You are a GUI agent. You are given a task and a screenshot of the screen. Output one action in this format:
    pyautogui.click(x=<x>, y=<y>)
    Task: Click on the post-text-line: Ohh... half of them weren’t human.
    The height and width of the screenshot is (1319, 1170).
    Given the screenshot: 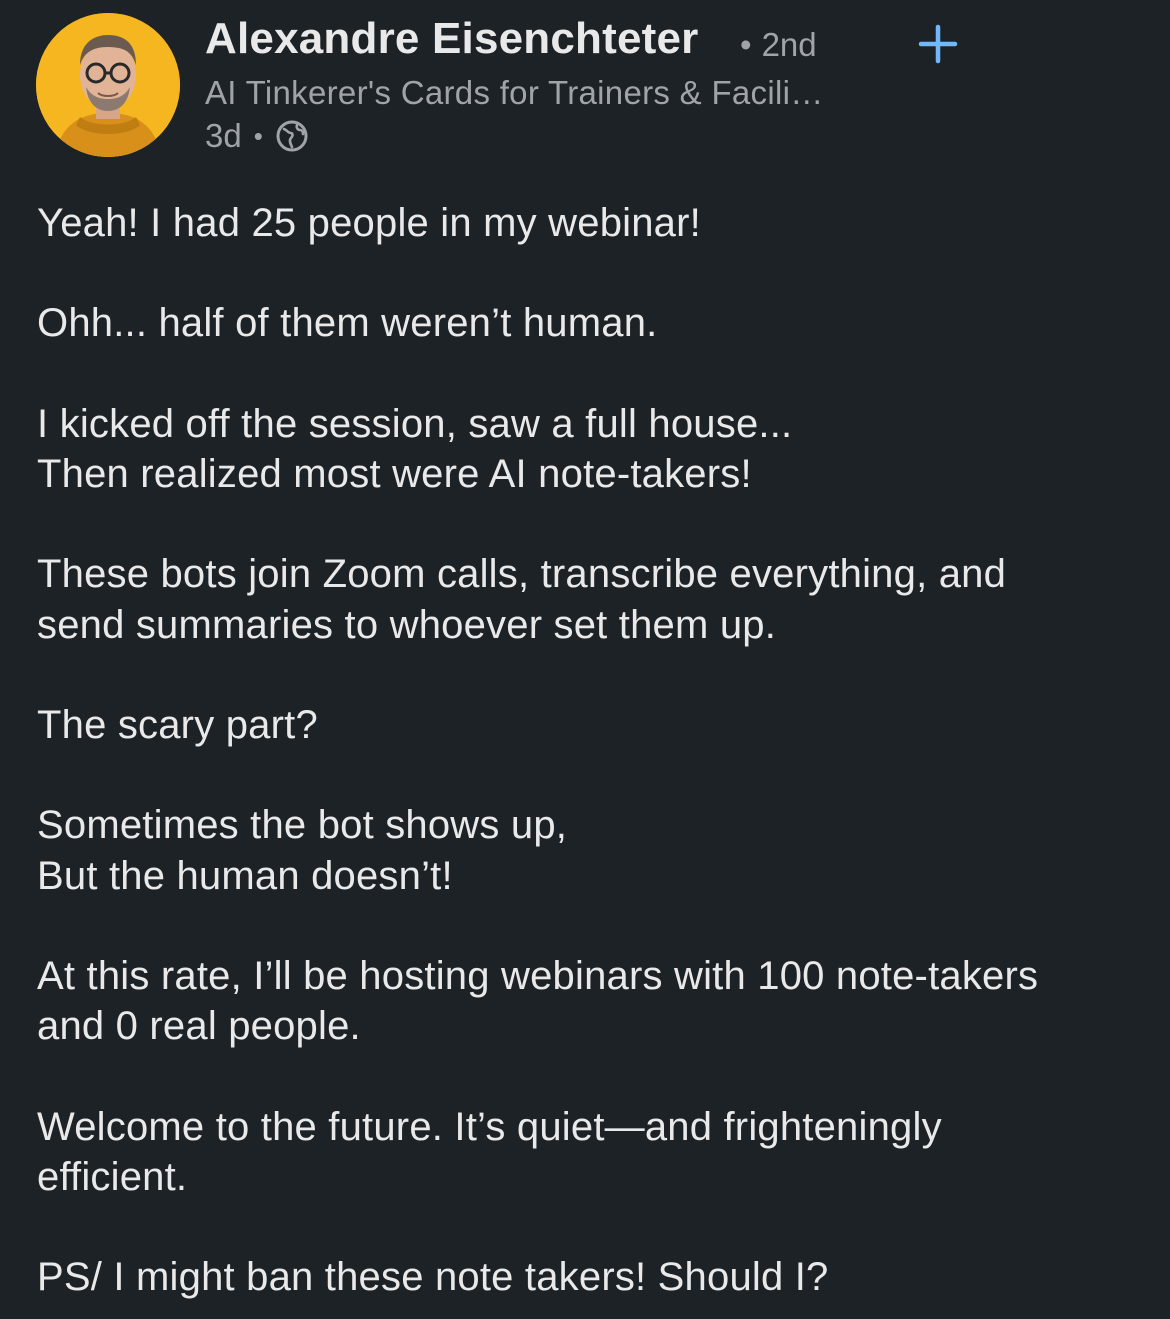 What is the action you would take?
    pyautogui.click(x=347, y=323)
    